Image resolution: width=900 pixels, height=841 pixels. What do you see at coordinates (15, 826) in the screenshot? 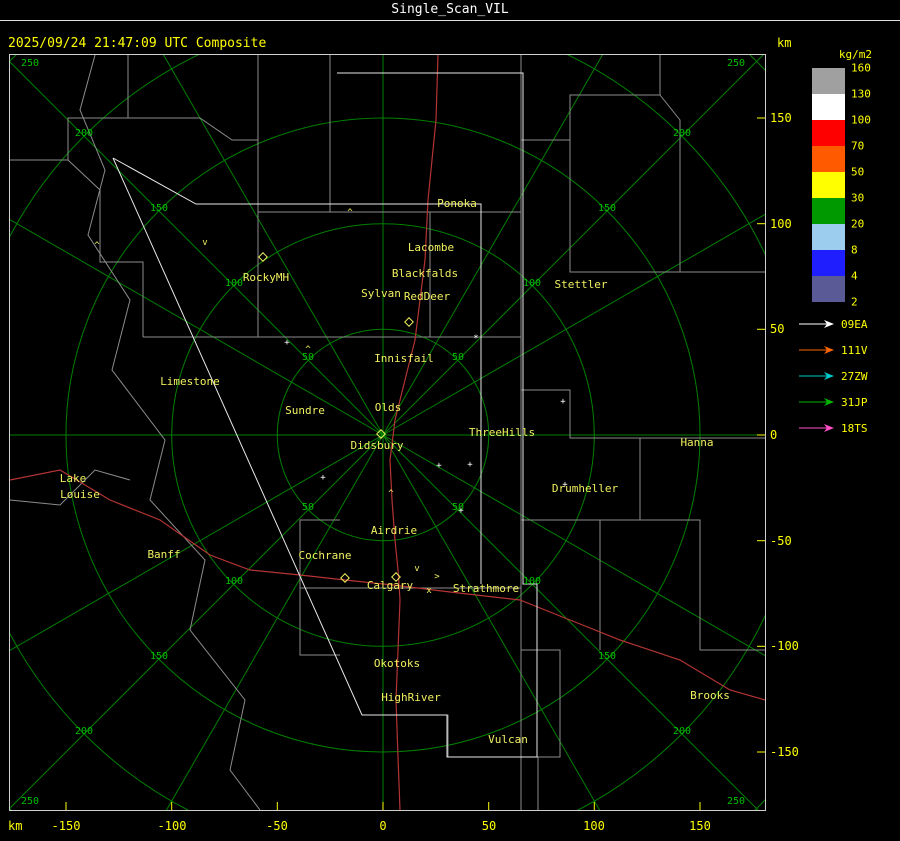
I see `bottom-axis-unit: km` at bounding box center [15, 826].